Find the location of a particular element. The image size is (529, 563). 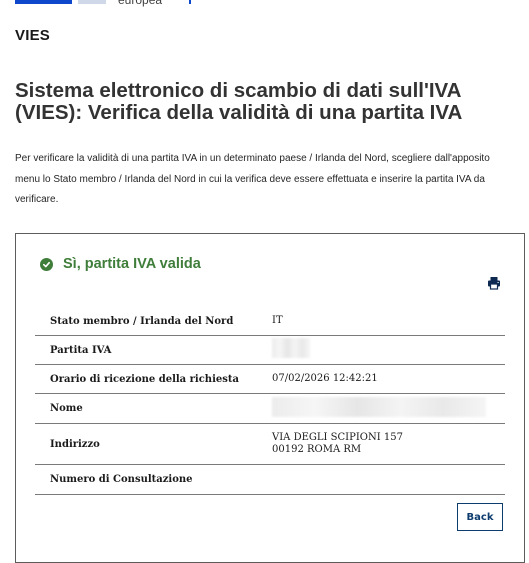

app-name: VIES is located at coordinates (32, 35).